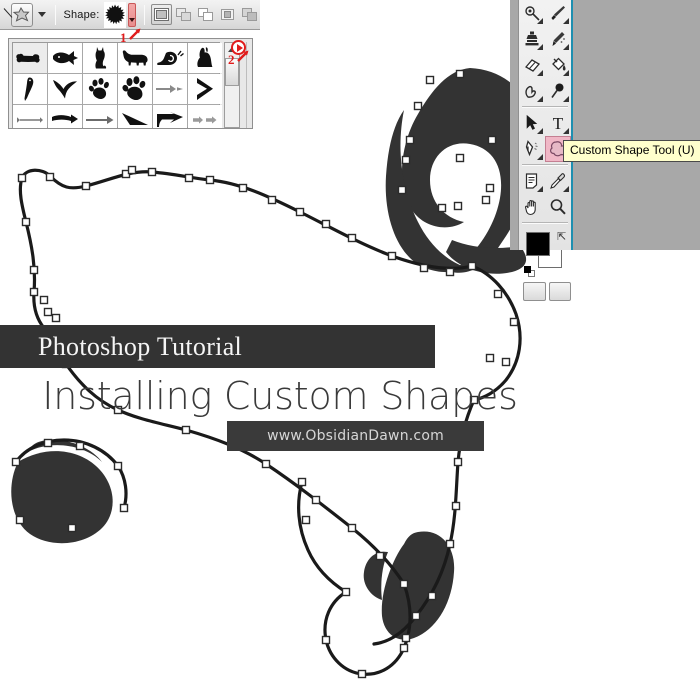 The image size is (700, 700). I want to click on shape-cell-block-arrow, so click(65, 116).